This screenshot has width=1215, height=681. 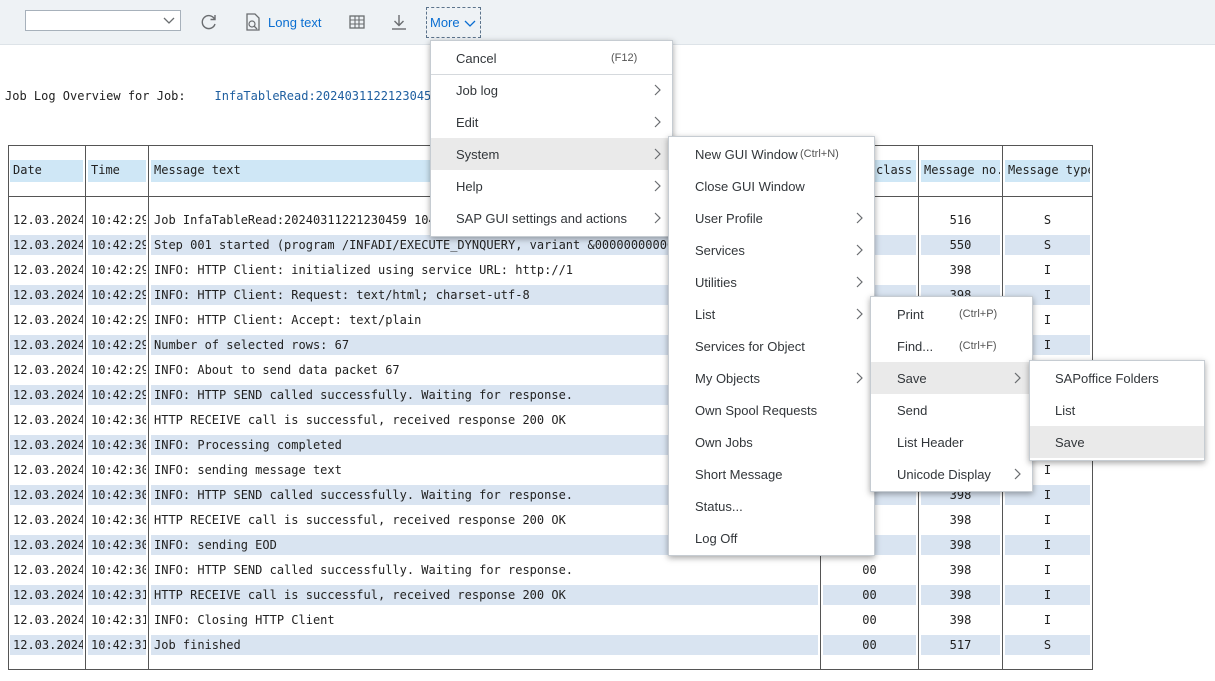 I want to click on more-menu-item-label: System, so click(x=478, y=154).